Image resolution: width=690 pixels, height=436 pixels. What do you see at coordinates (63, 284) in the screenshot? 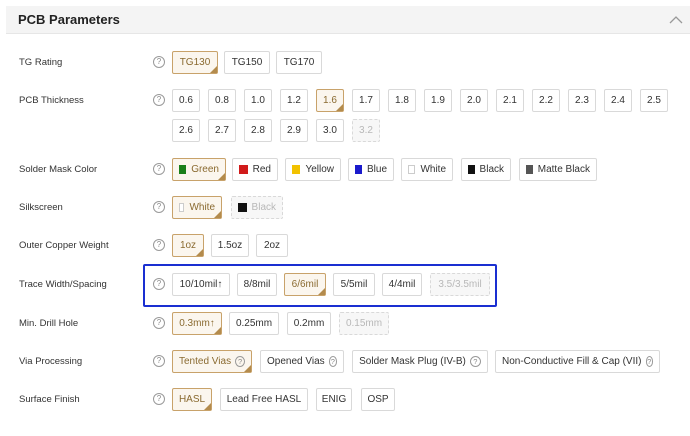
I see `trace-width-label: Trace Width/Spacing` at bounding box center [63, 284].